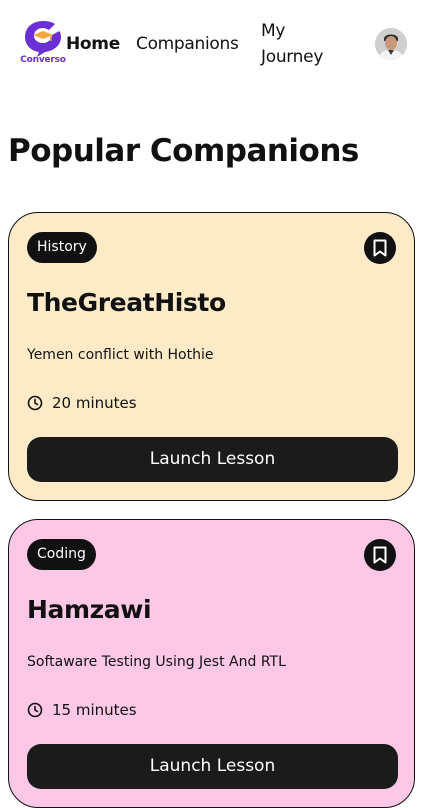 The width and height of the screenshot is (423, 808). I want to click on logo-text: Converso, so click(43, 60).